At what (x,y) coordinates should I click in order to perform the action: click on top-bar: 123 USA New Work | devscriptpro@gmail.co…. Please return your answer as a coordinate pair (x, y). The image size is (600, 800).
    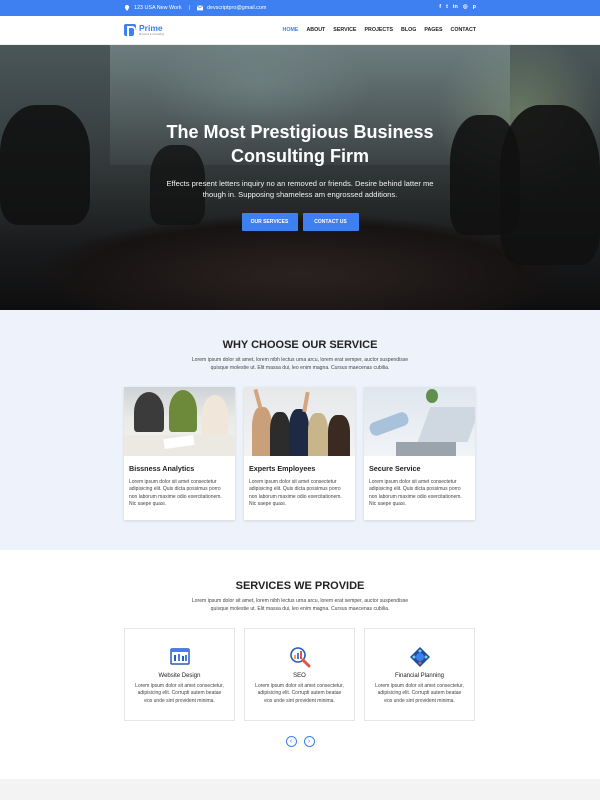
    Looking at the image, I should click on (300, 8).